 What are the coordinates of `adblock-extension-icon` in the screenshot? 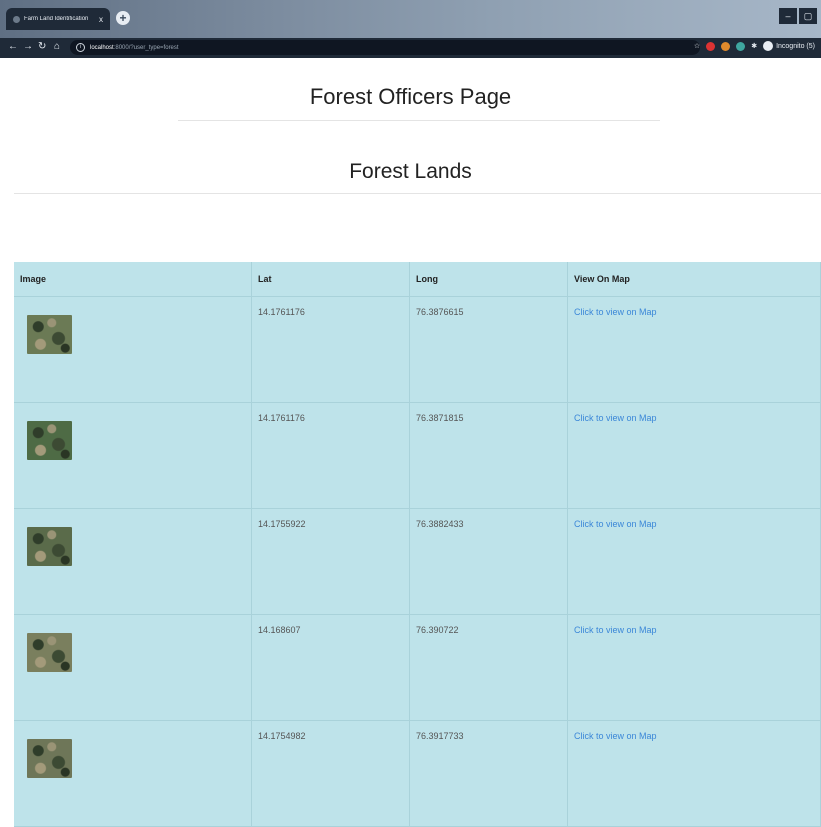 It's located at (711, 46).